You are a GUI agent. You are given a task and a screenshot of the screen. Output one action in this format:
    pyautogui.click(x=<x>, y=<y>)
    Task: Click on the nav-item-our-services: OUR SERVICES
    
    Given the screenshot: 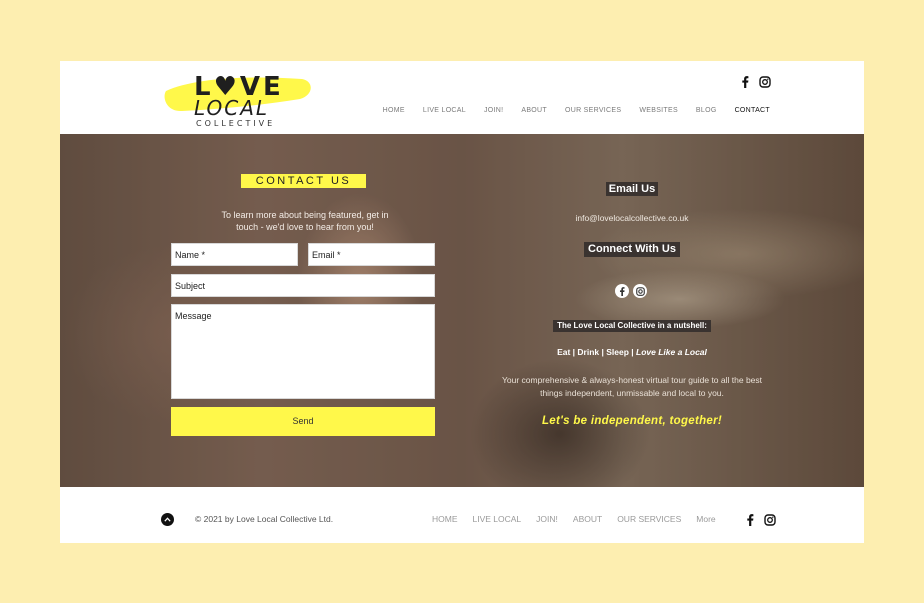 What is the action you would take?
    pyautogui.click(x=593, y=110)
    